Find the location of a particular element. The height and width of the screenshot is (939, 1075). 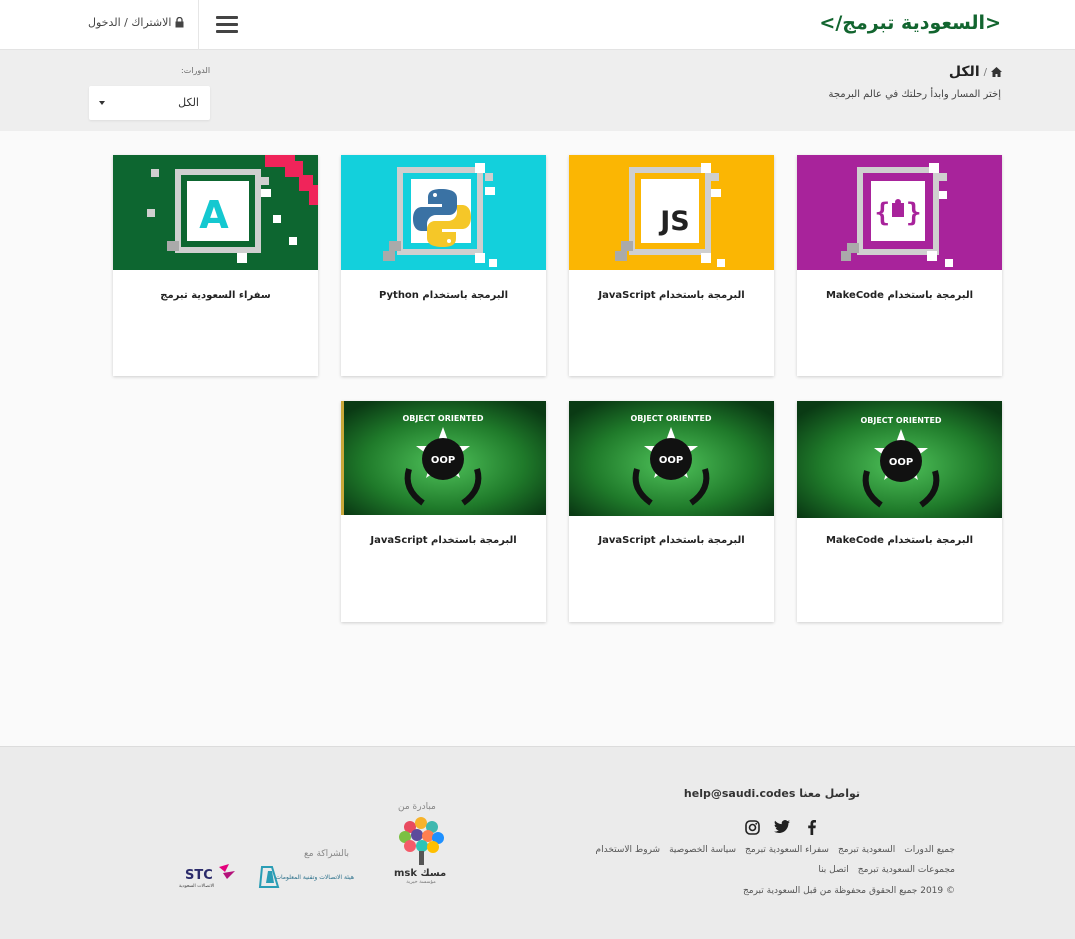

breadcrumb: / الكل is located at coordinates (975, 72).